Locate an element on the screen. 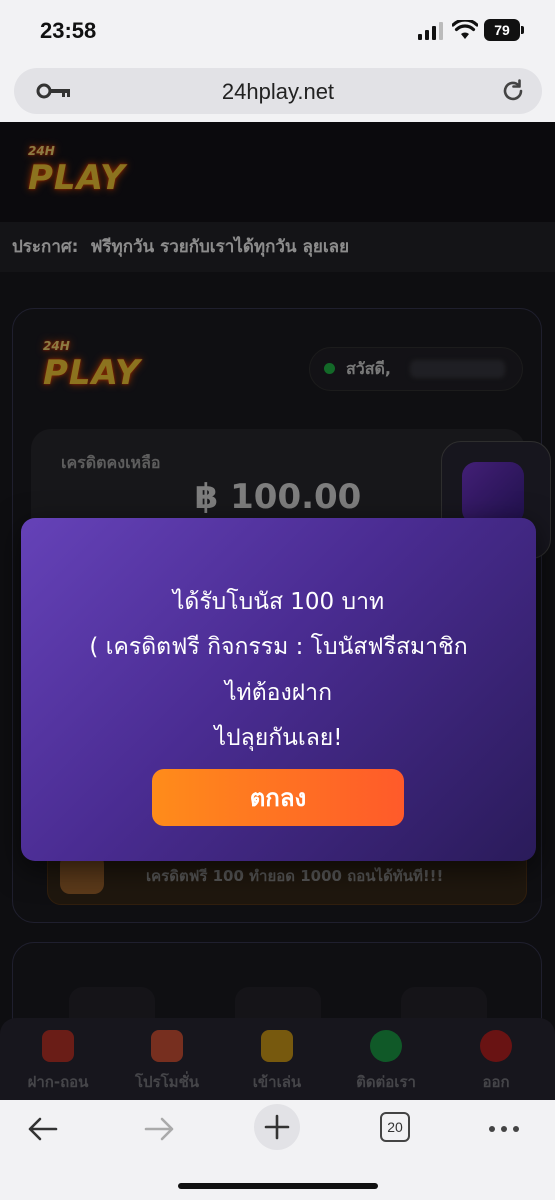  battery-level: 79 is located at coordinates (502, 30).